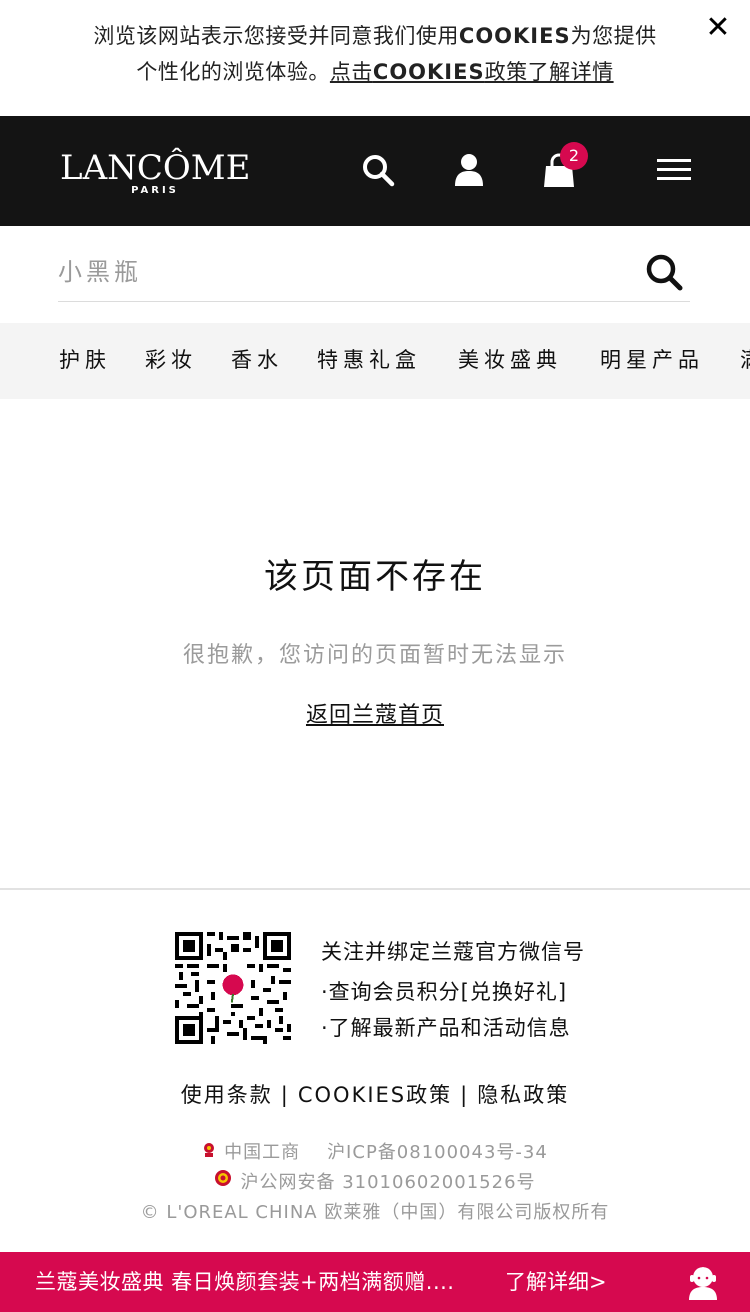 This screenshot has height=1312, width=750. What do you see at coordinates (453, 952) in the screenshot?
I see `wechat-title: 关注并绑定兰蔻官方微信号` at bounding box center [453, 952].